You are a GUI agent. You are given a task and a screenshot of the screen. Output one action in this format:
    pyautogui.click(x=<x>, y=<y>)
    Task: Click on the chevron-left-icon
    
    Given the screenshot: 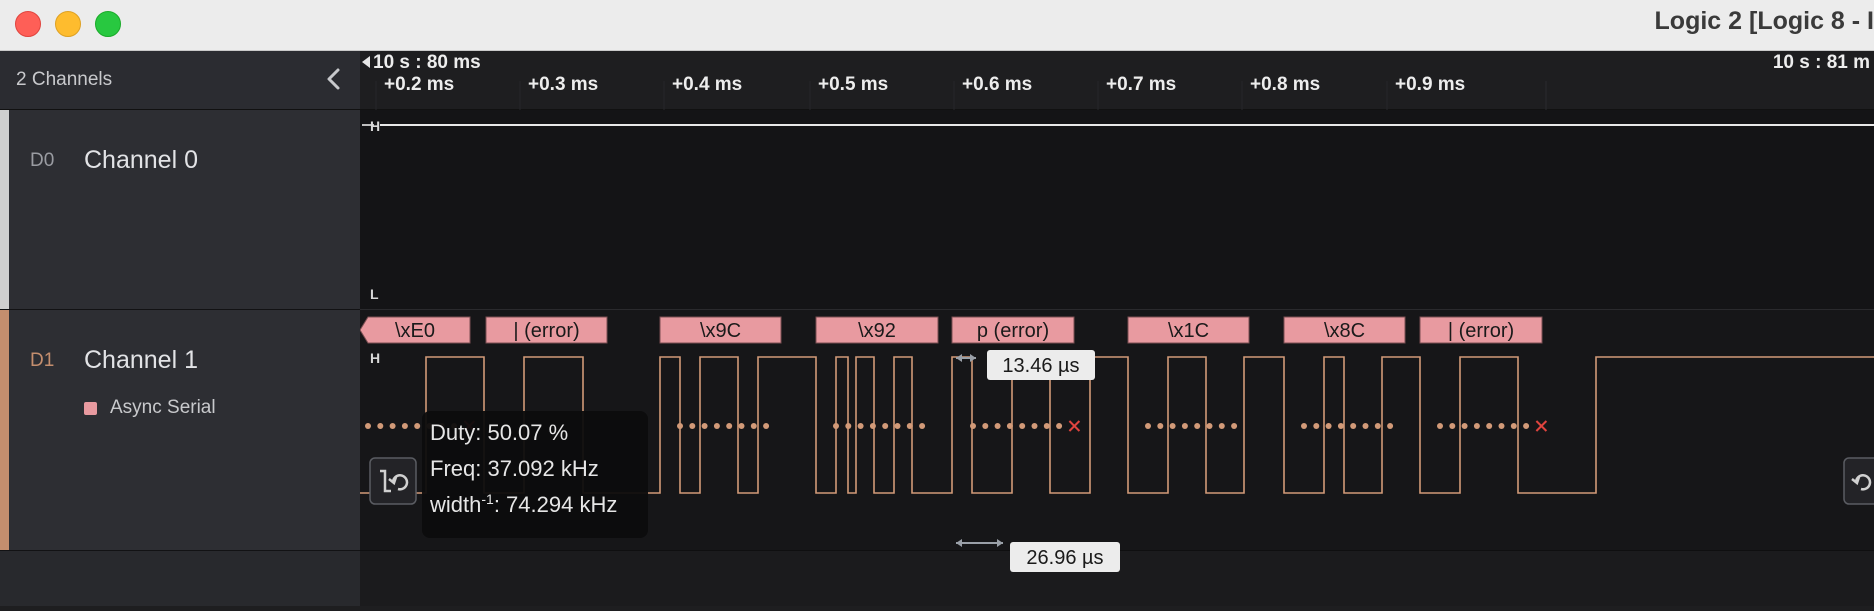 What is the action you would take?
    pyautogui.click(x=334, y=79)
    